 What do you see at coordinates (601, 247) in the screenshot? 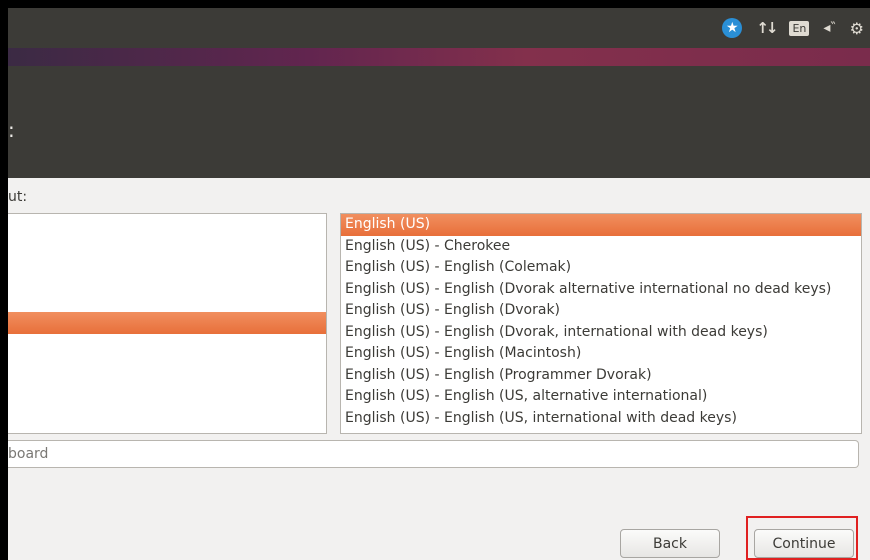
I see `variant-item: English (US) - Cherokee` at bounding box center [601, 247].